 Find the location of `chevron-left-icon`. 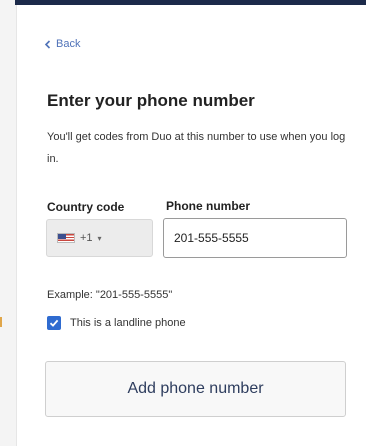

chevron-left-icon is located at coordinates (47, 44).